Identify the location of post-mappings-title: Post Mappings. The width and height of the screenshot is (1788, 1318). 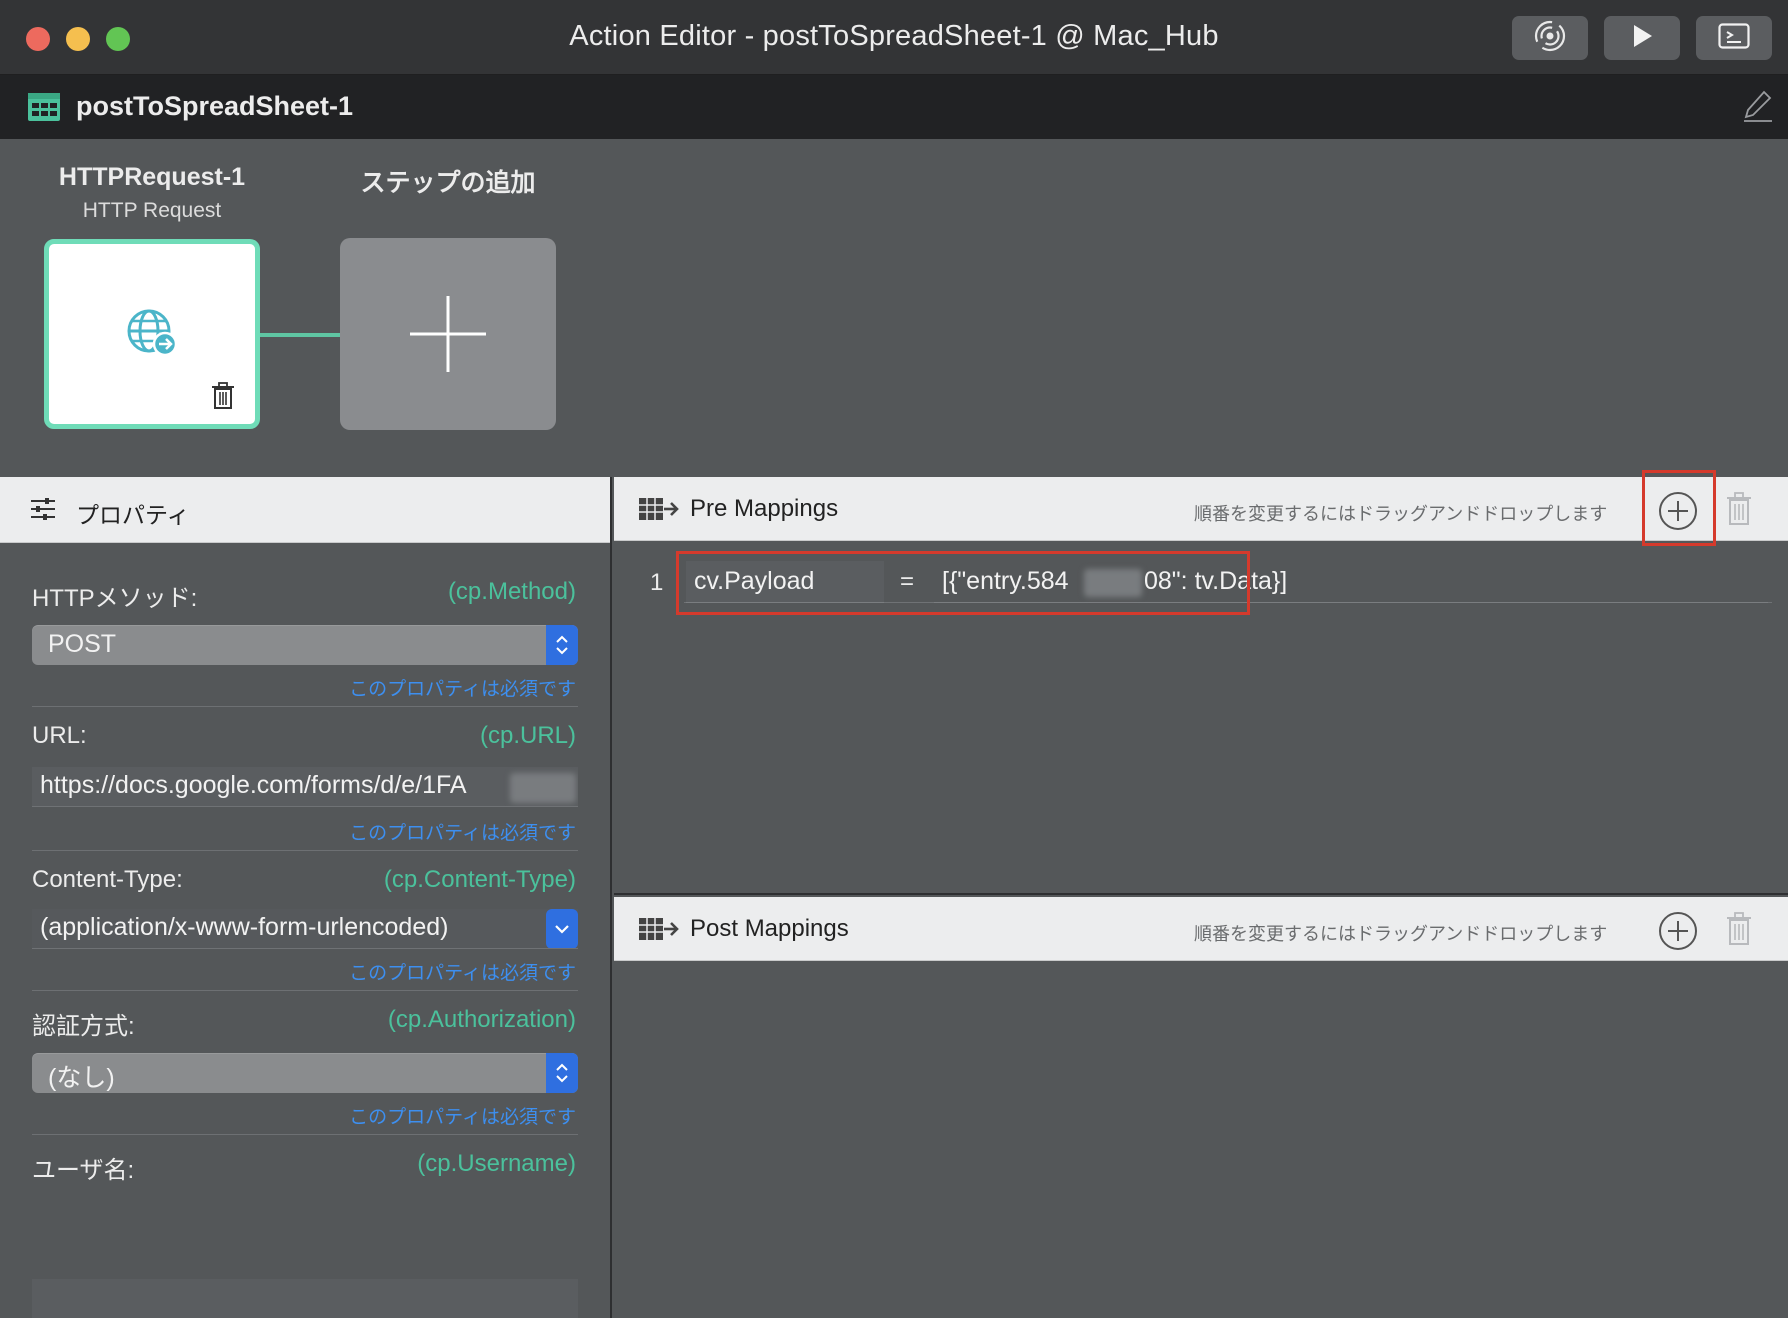
(769, 928).